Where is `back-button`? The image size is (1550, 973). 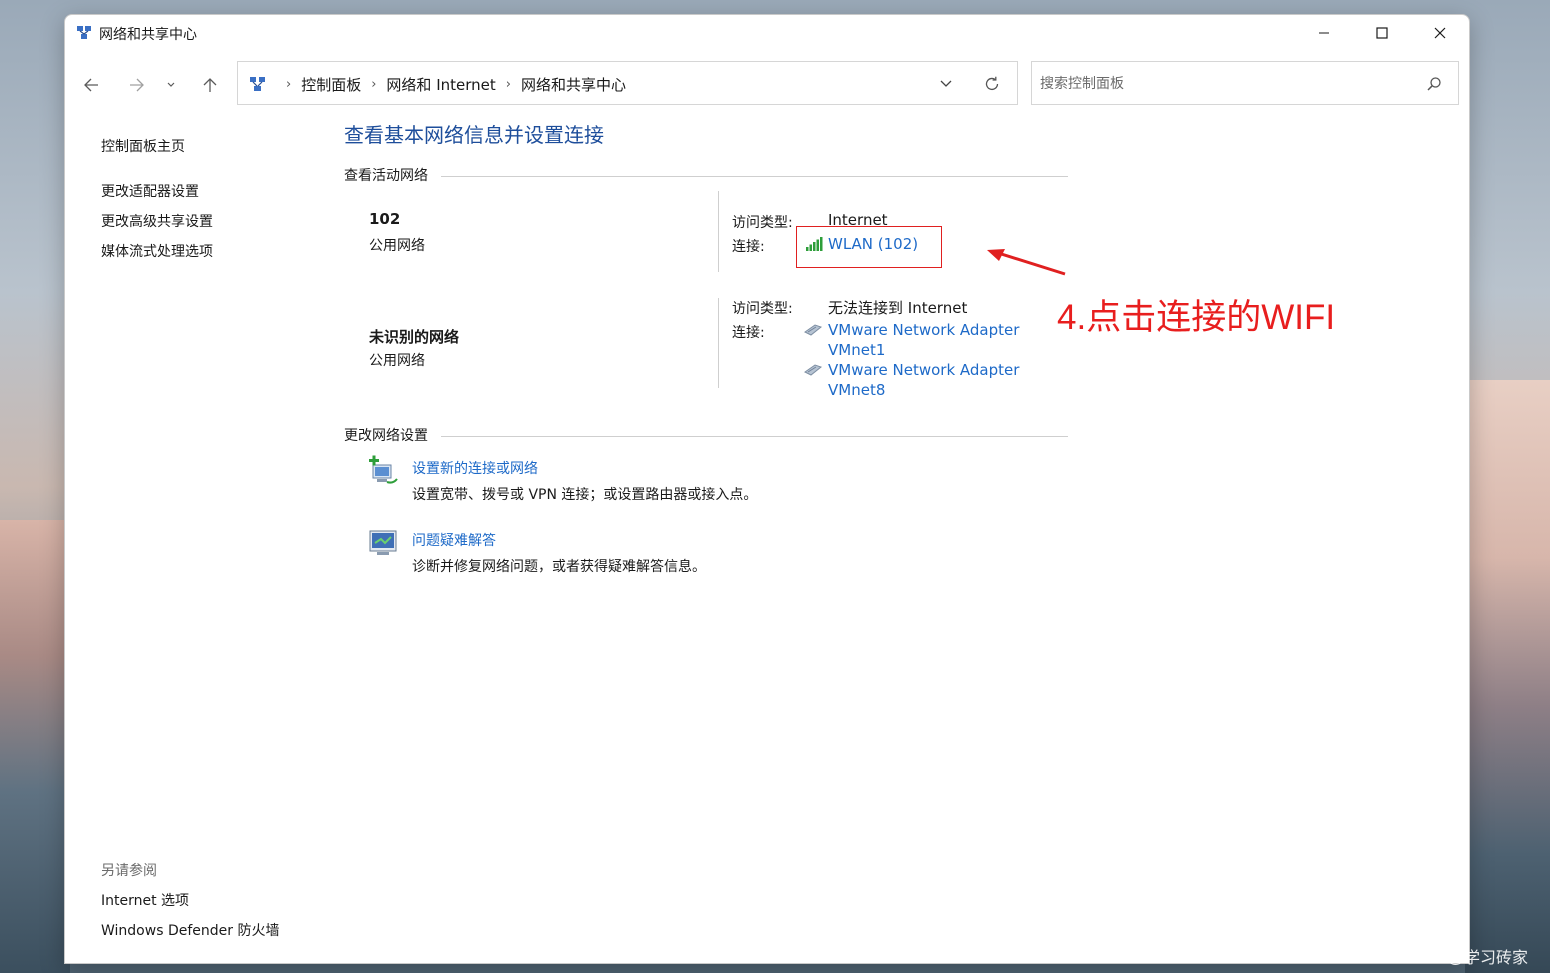
back-button is located at coordinates (91, 85).